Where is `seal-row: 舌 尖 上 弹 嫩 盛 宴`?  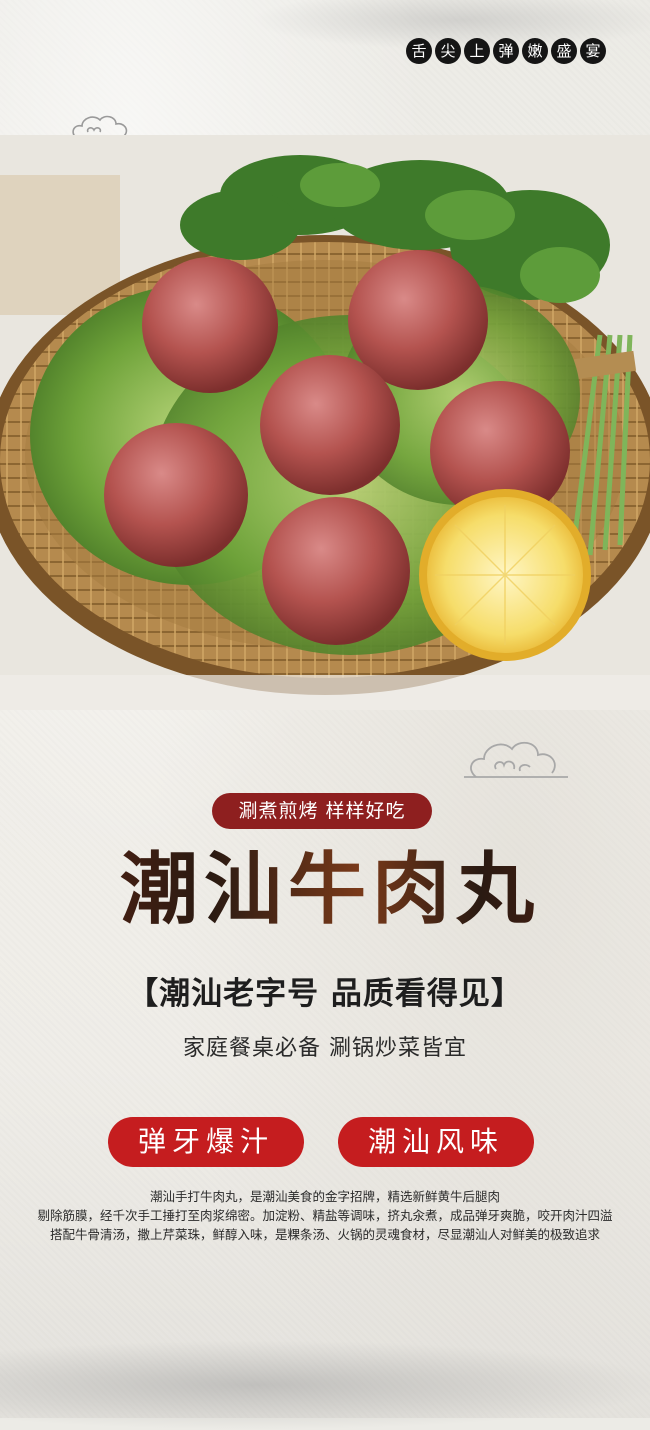
seal-row: 舌 尖 上 弹 嫩 盛 宴 is located at coordinates (506, 51).